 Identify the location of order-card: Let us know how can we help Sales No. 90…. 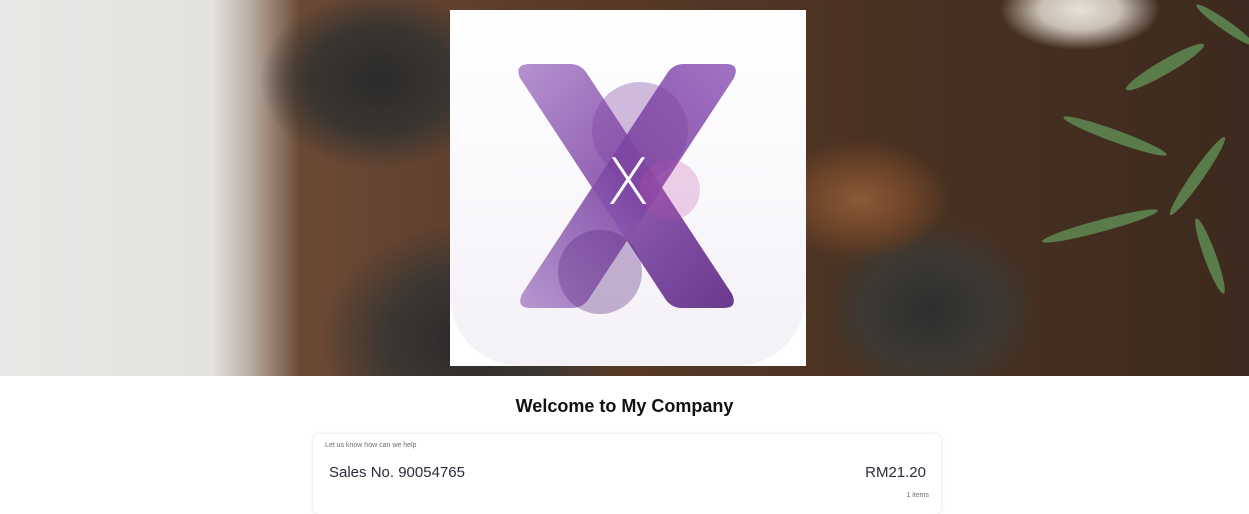
(627, 474).